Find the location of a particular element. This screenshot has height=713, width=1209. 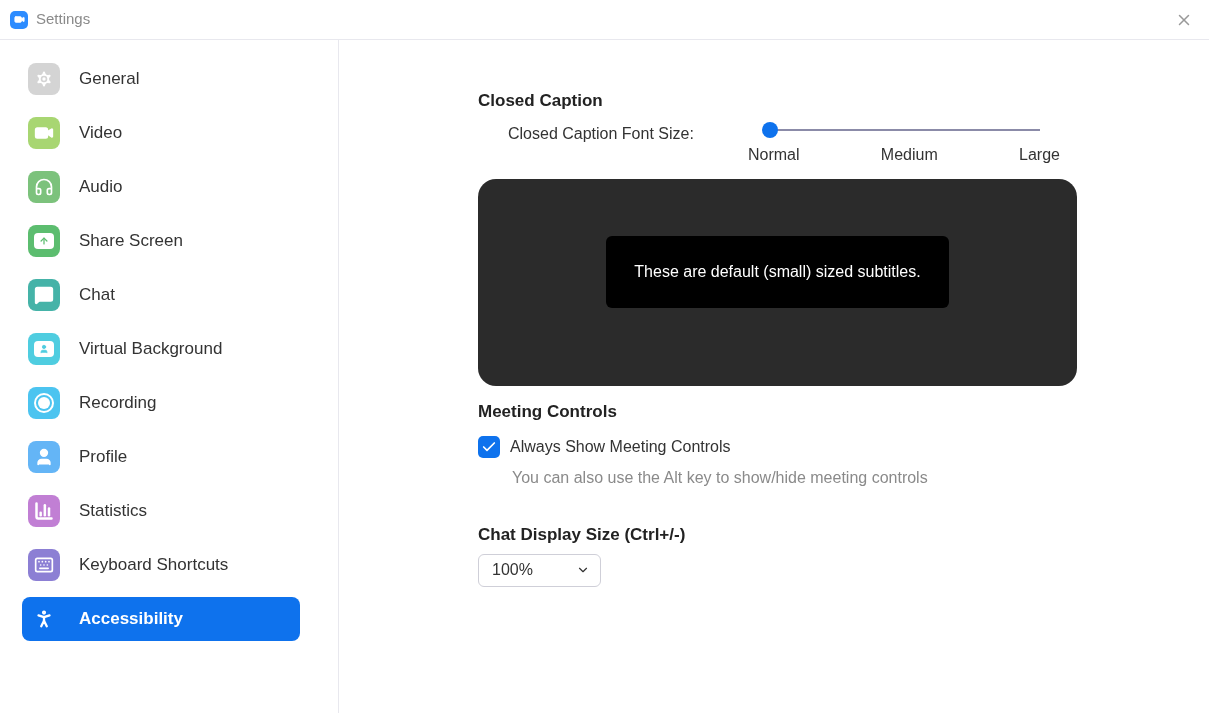

checkbox-label: Always Show Meeting Controls is located at coordinates (620, 447).